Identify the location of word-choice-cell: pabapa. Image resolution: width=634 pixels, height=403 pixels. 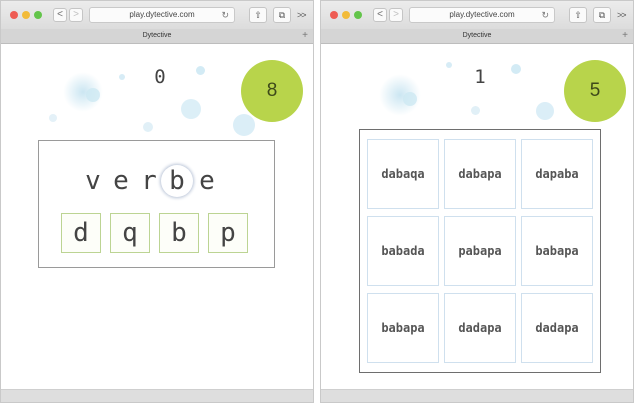
(480, 251).